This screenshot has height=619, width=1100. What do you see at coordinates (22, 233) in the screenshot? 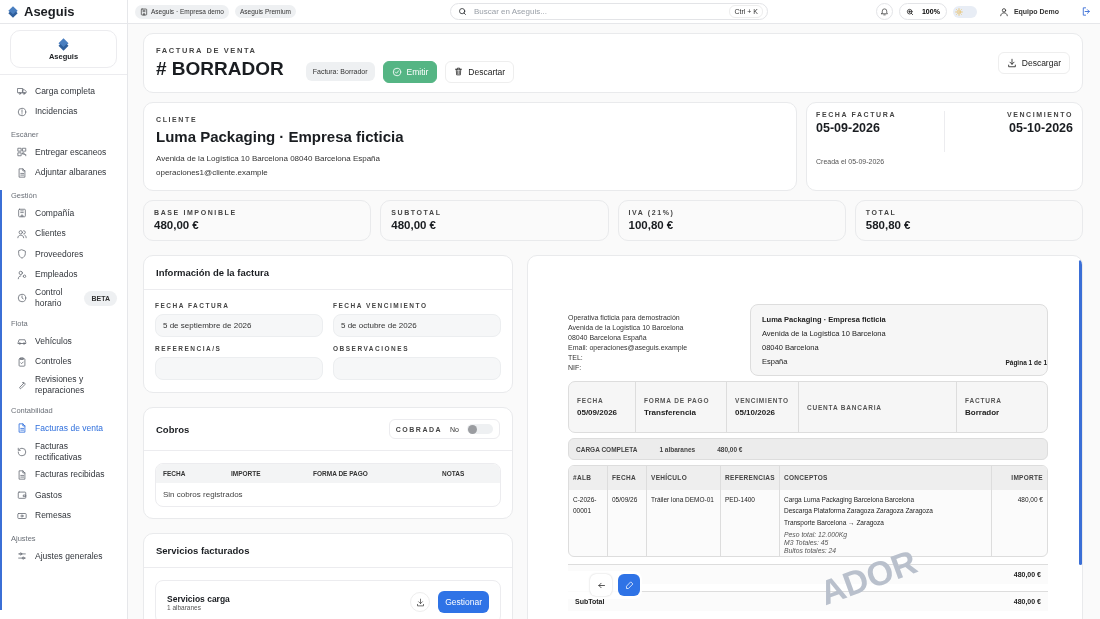
I see `users-icon` at bounding box center [22, 233].